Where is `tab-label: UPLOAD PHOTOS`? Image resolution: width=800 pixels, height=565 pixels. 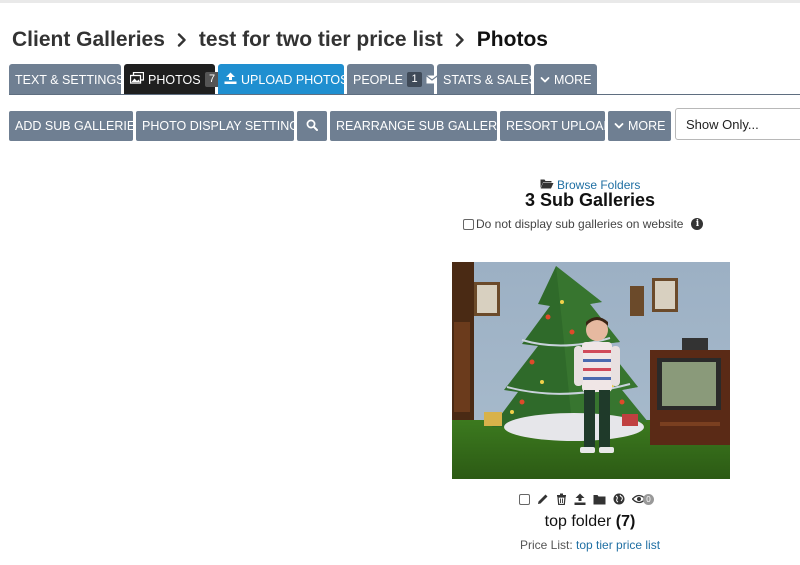 tab-label: UPLOAD PHOTOS is located at coordinates (295, 79).